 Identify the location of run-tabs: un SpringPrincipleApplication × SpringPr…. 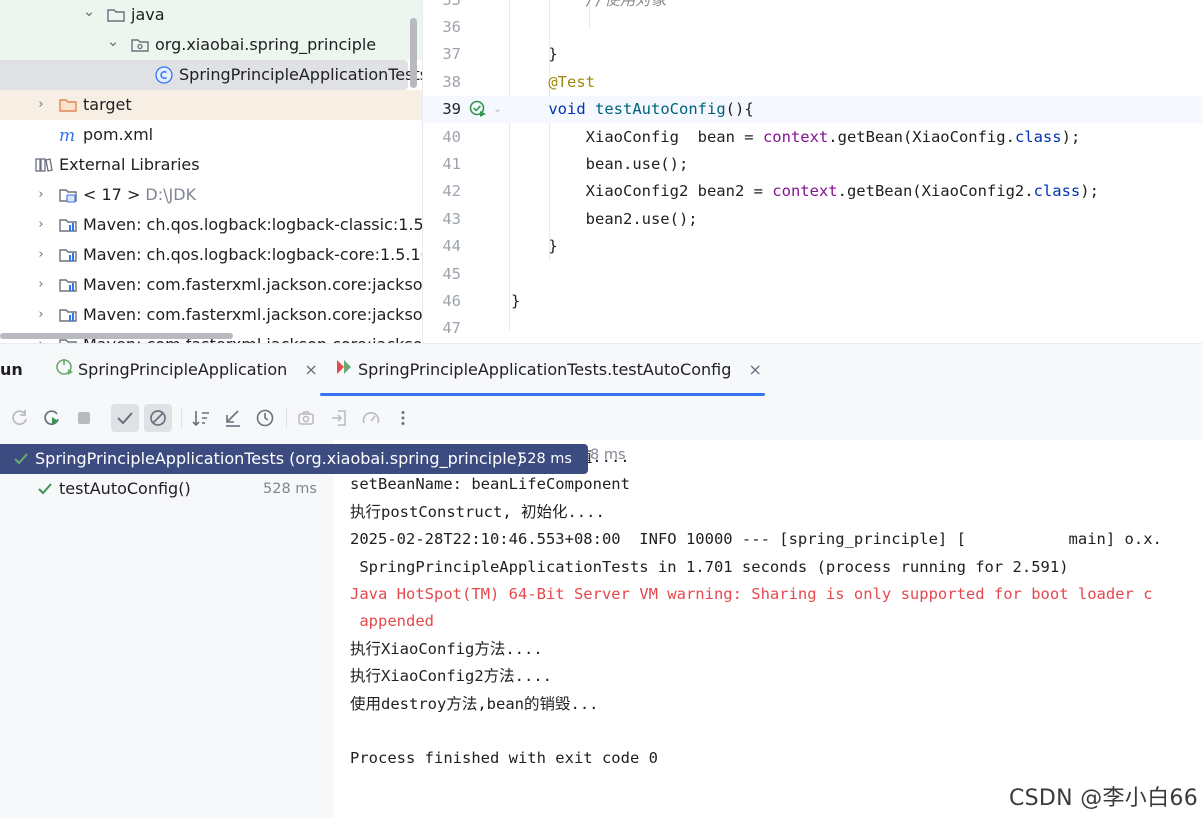
(601, 370).